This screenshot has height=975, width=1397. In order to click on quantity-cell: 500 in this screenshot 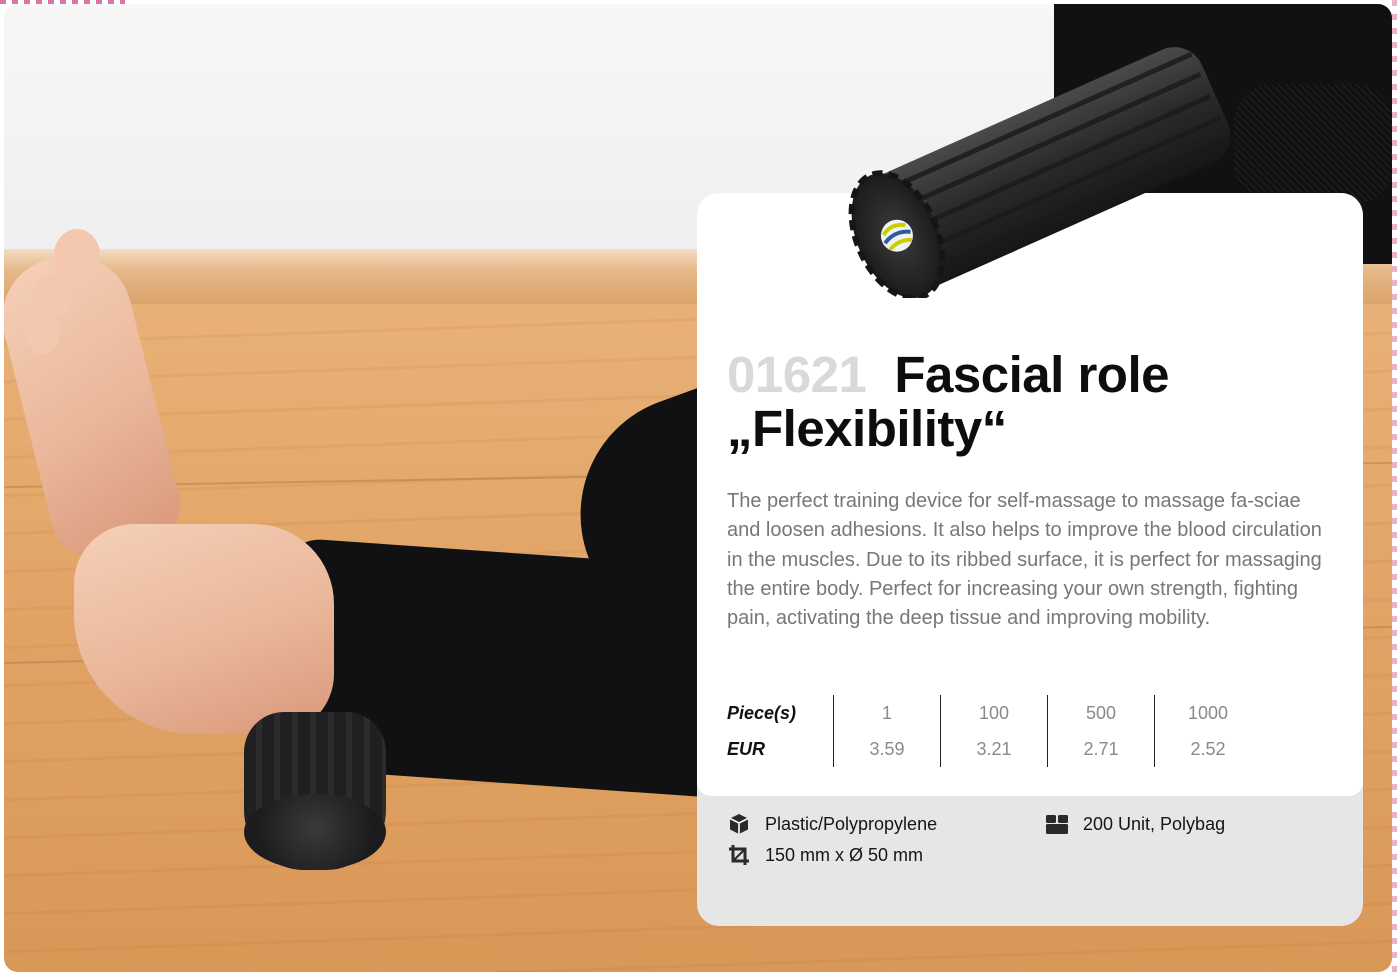, I will do `click(1101, 713)`.